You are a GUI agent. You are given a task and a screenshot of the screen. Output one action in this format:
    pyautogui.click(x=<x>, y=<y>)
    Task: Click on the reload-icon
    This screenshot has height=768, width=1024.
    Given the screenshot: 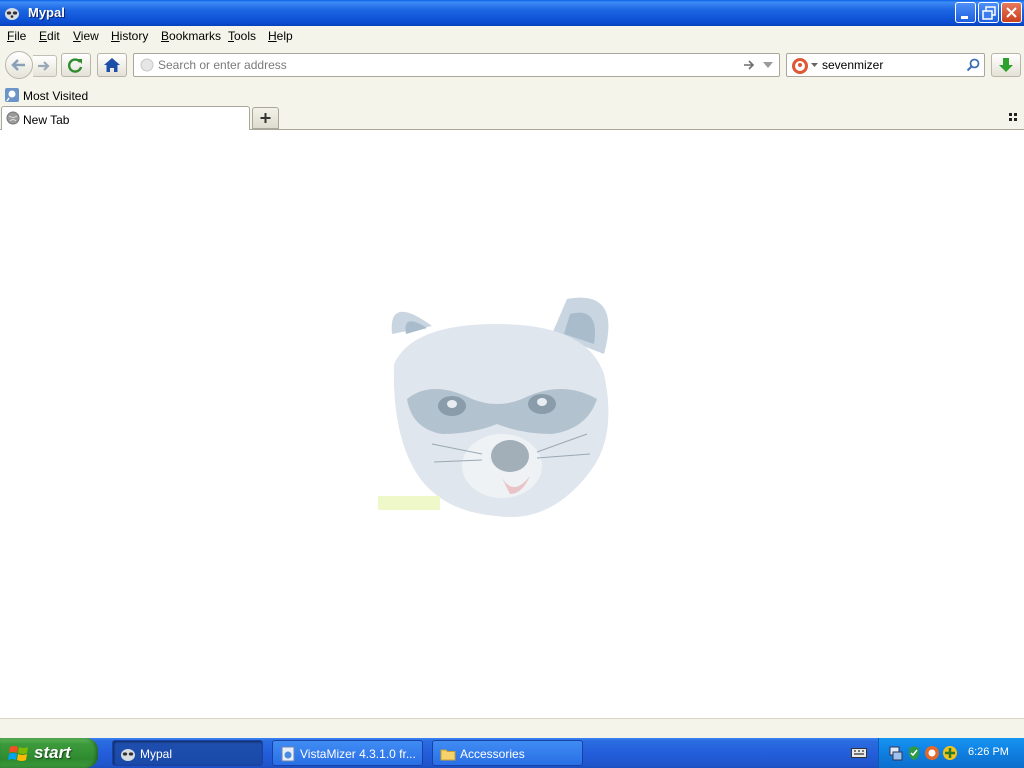 What is the action you would take?
    pyautogui.click(x=75, y=65)
    